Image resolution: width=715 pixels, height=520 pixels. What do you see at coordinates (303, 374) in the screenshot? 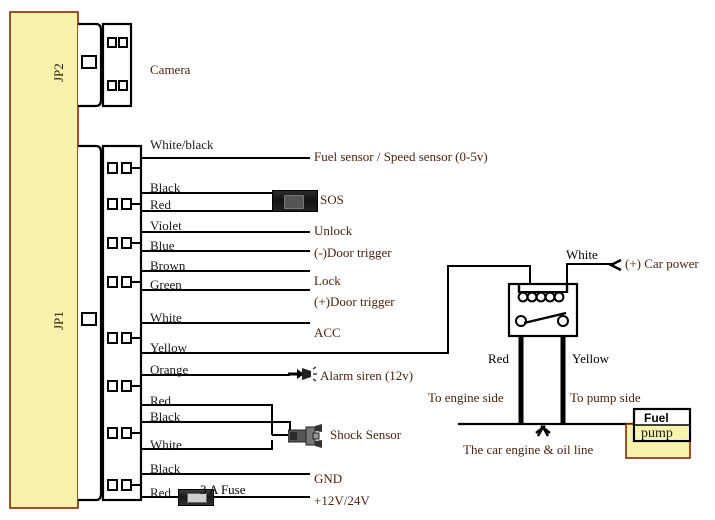
I see `alarm-siren-icon` at bounding box center [303, 374].